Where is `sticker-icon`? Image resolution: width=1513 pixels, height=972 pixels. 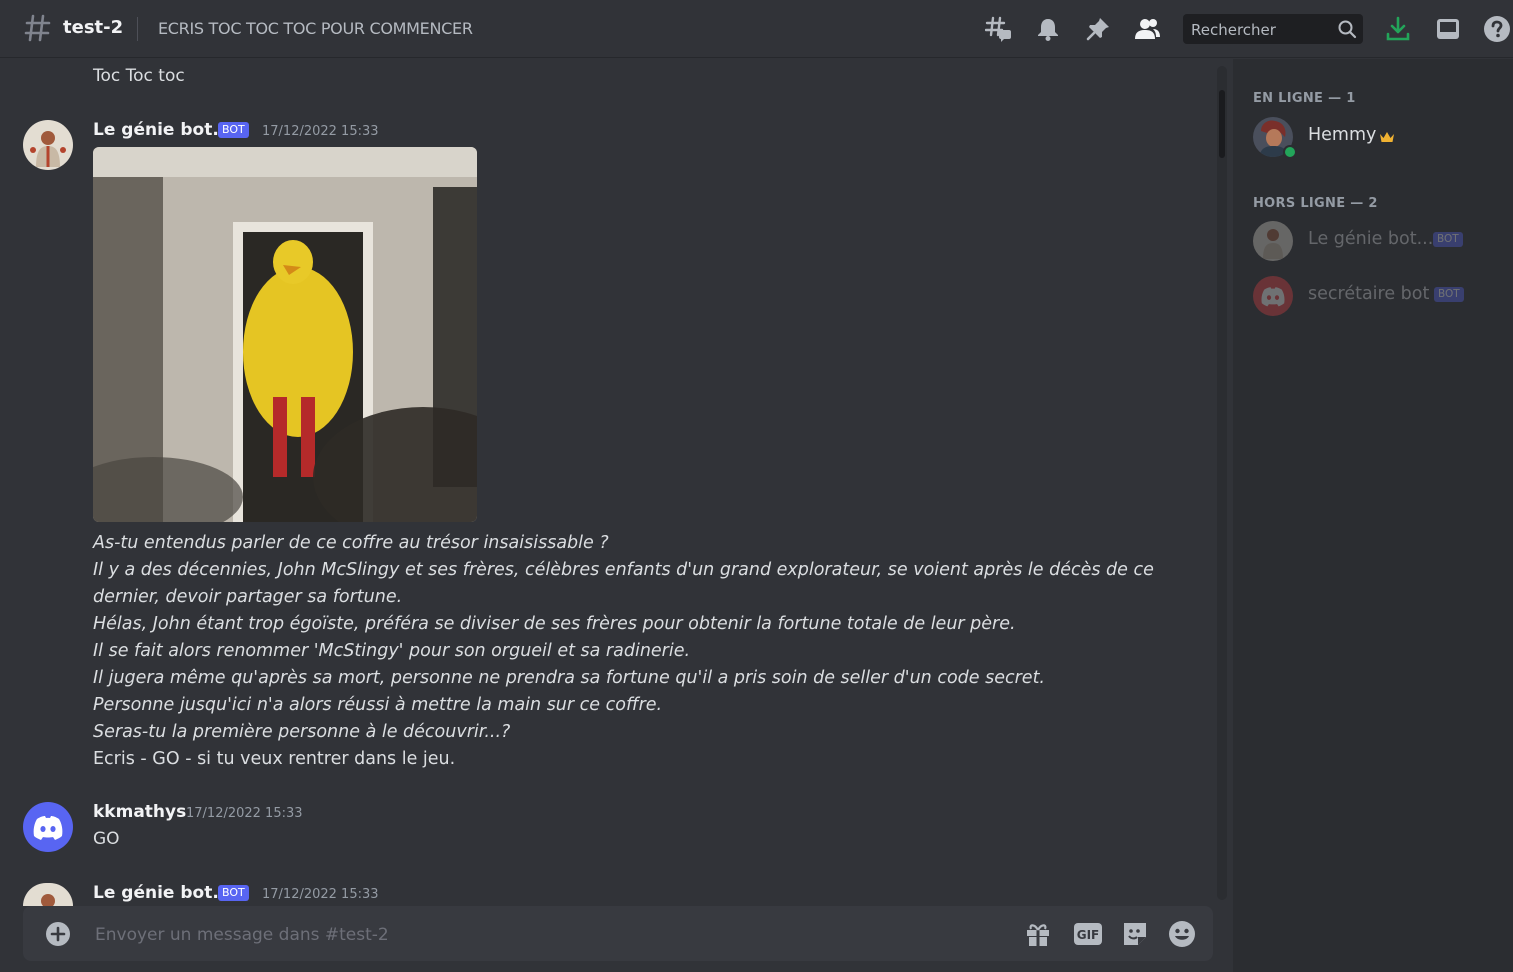
sticker-icon is located at coordinates (1135, 934).